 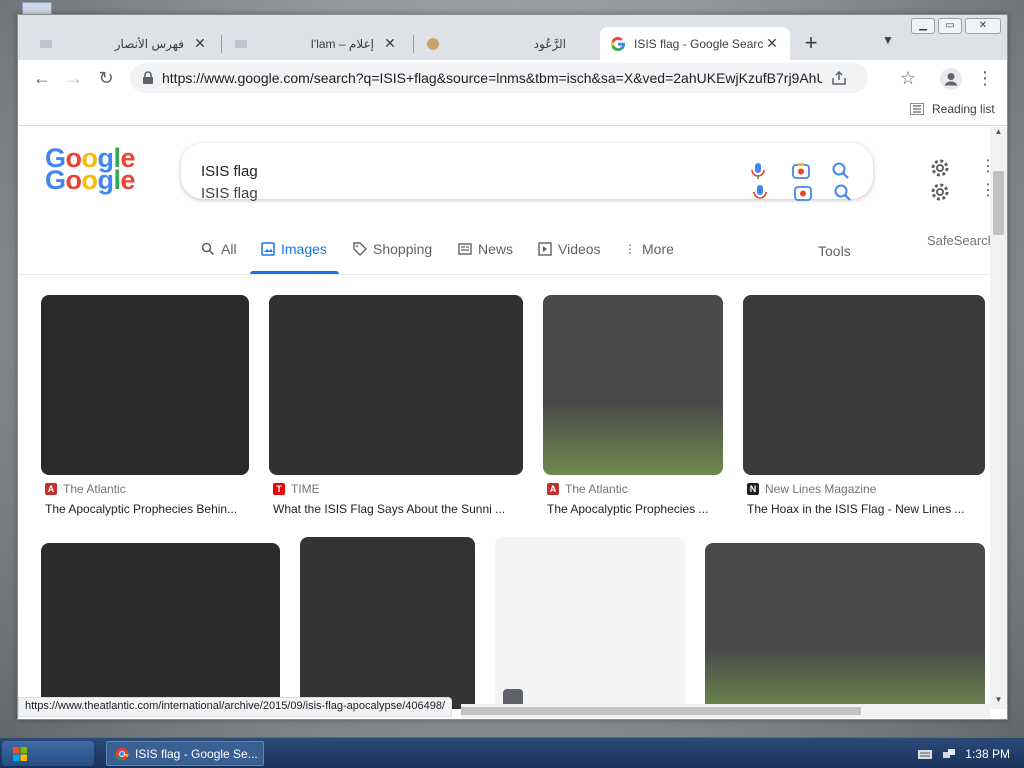 What do you see at coordinates (122, 753) in the screenshot?
I see `chrome-icon` at bounding box center [122, 753].